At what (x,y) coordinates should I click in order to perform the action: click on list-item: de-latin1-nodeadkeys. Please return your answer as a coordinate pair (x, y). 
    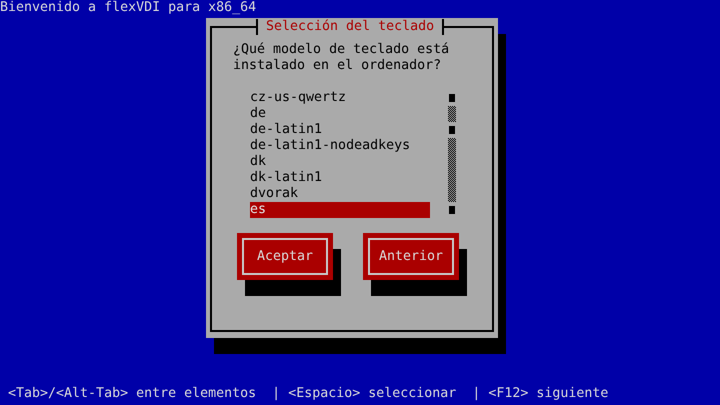
    Looking at the image, I should click on (340, 146).